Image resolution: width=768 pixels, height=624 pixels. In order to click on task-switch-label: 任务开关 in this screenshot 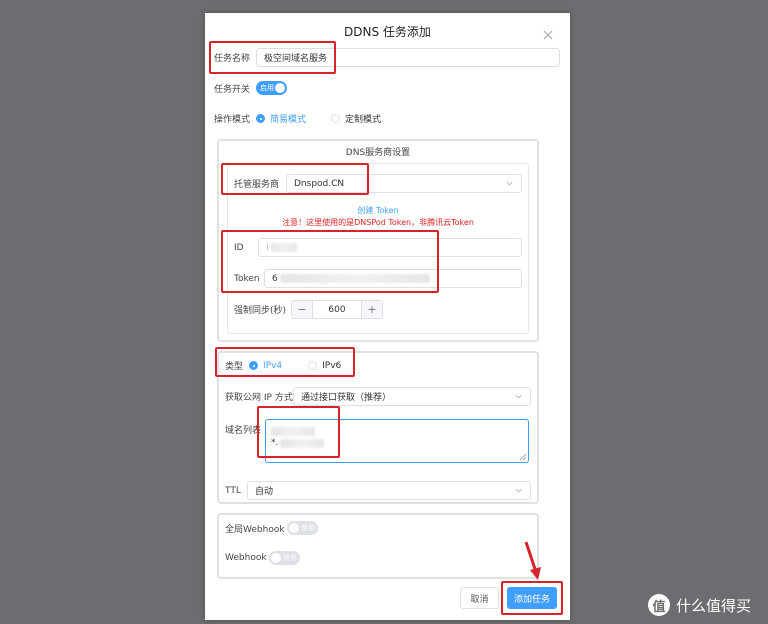, I will do `click(232, 89)`.